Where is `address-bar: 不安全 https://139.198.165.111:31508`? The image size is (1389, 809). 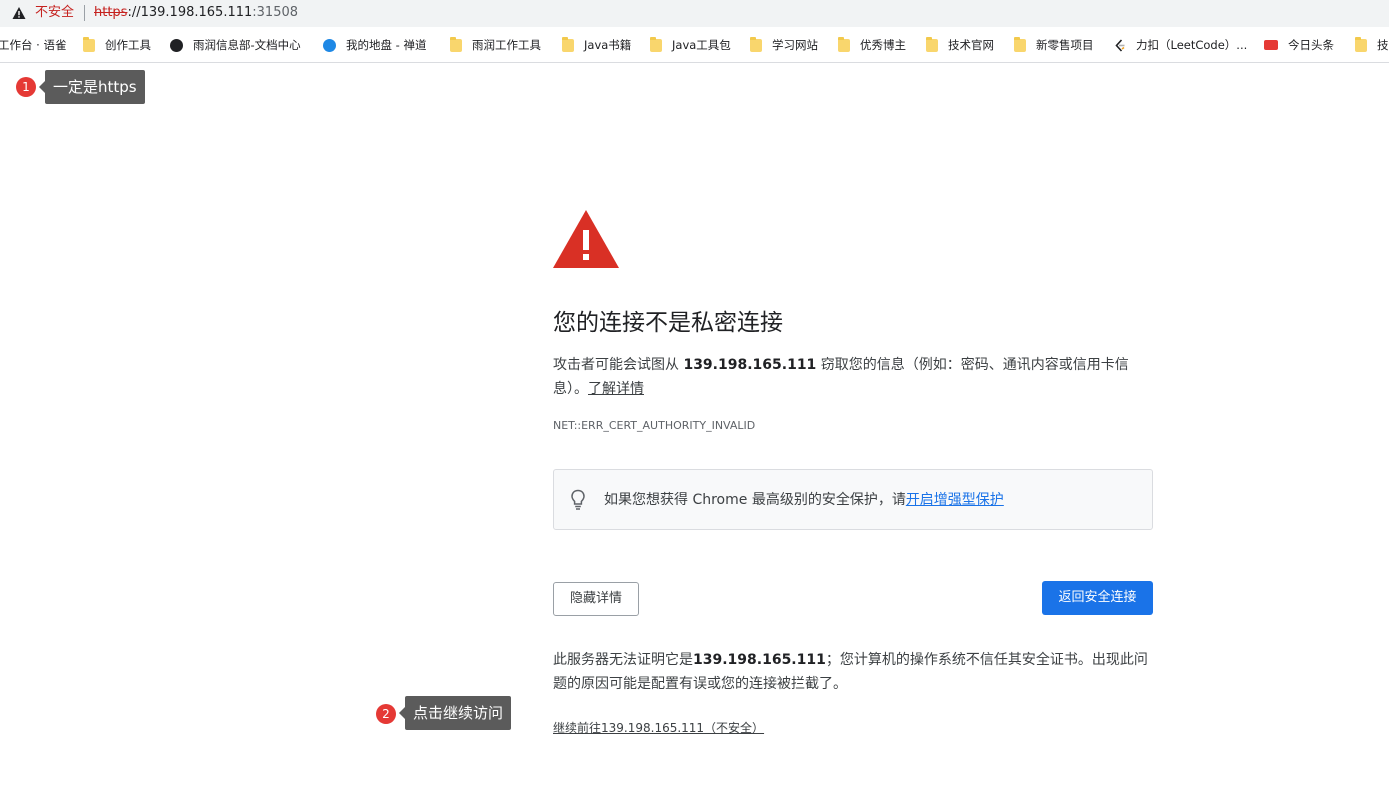
address-bar: 不安全 https://139.198.165.111:31508 is located at coordinates (694, 13).